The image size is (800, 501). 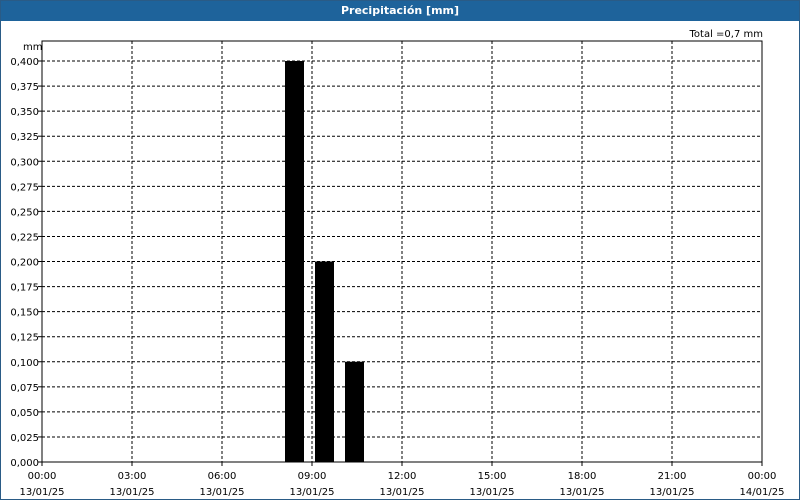 I want to click on y-tick-label: 0,125, so click(x=24, y=338).